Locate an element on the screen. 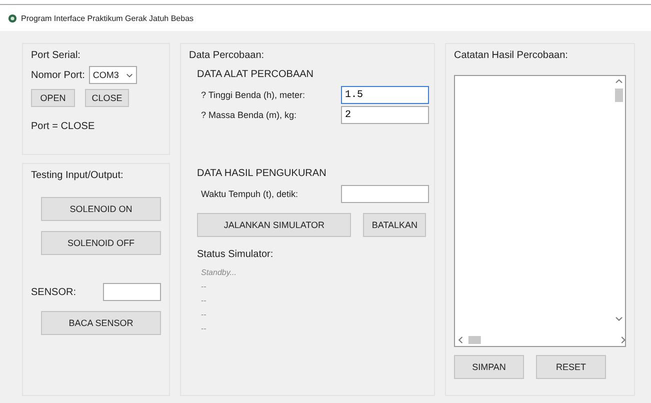 This screenshot has height=403, width=651. input-field: 2 is located at coordinates (385, 115).